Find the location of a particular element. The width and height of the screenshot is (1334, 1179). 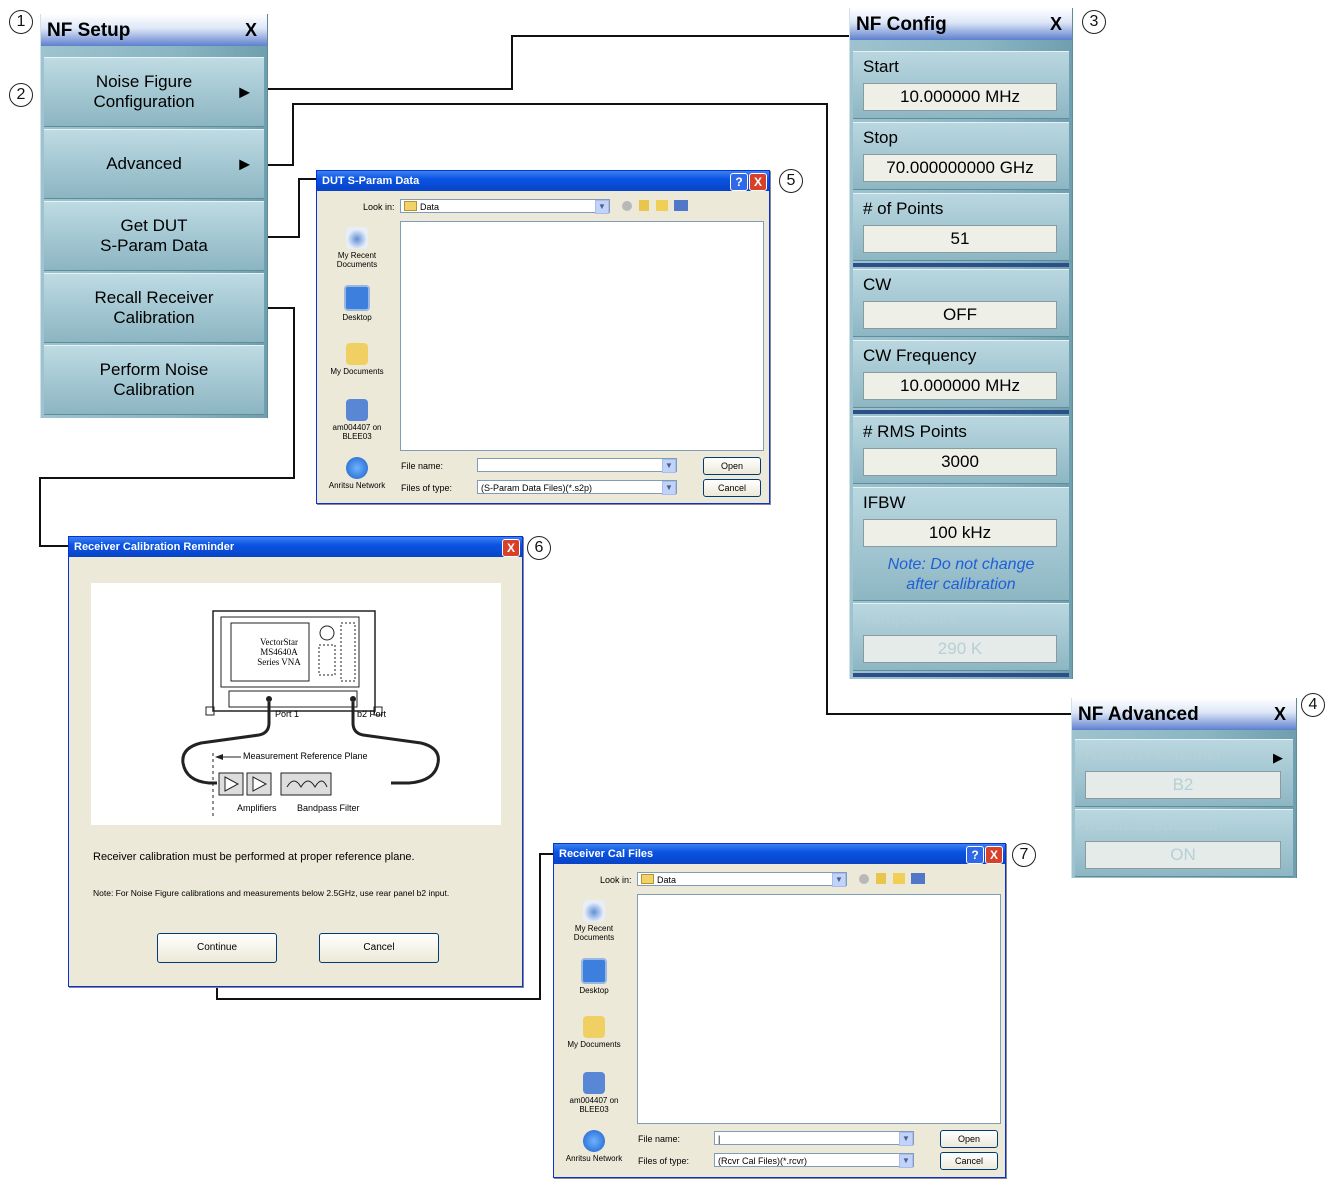

place-label: My Documents is located at coordinates (357, 371).